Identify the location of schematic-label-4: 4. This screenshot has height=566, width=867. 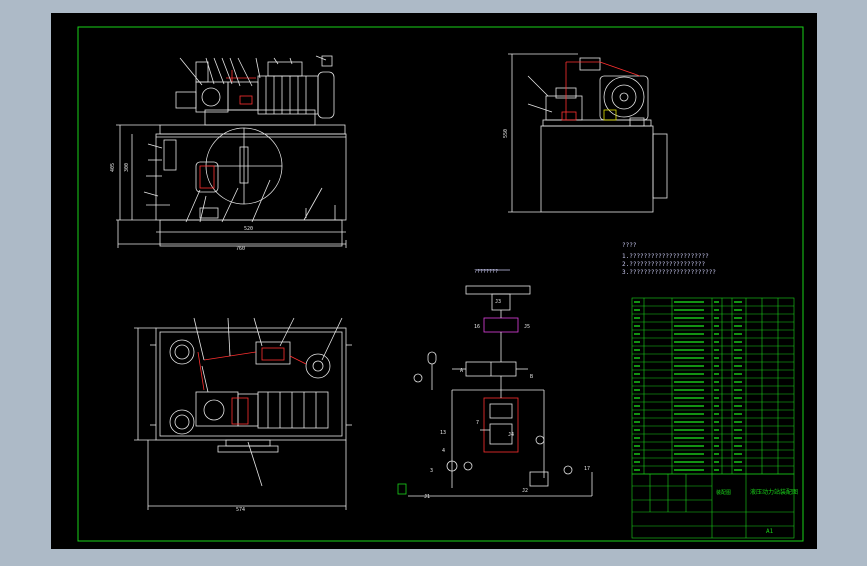
(443, 451).